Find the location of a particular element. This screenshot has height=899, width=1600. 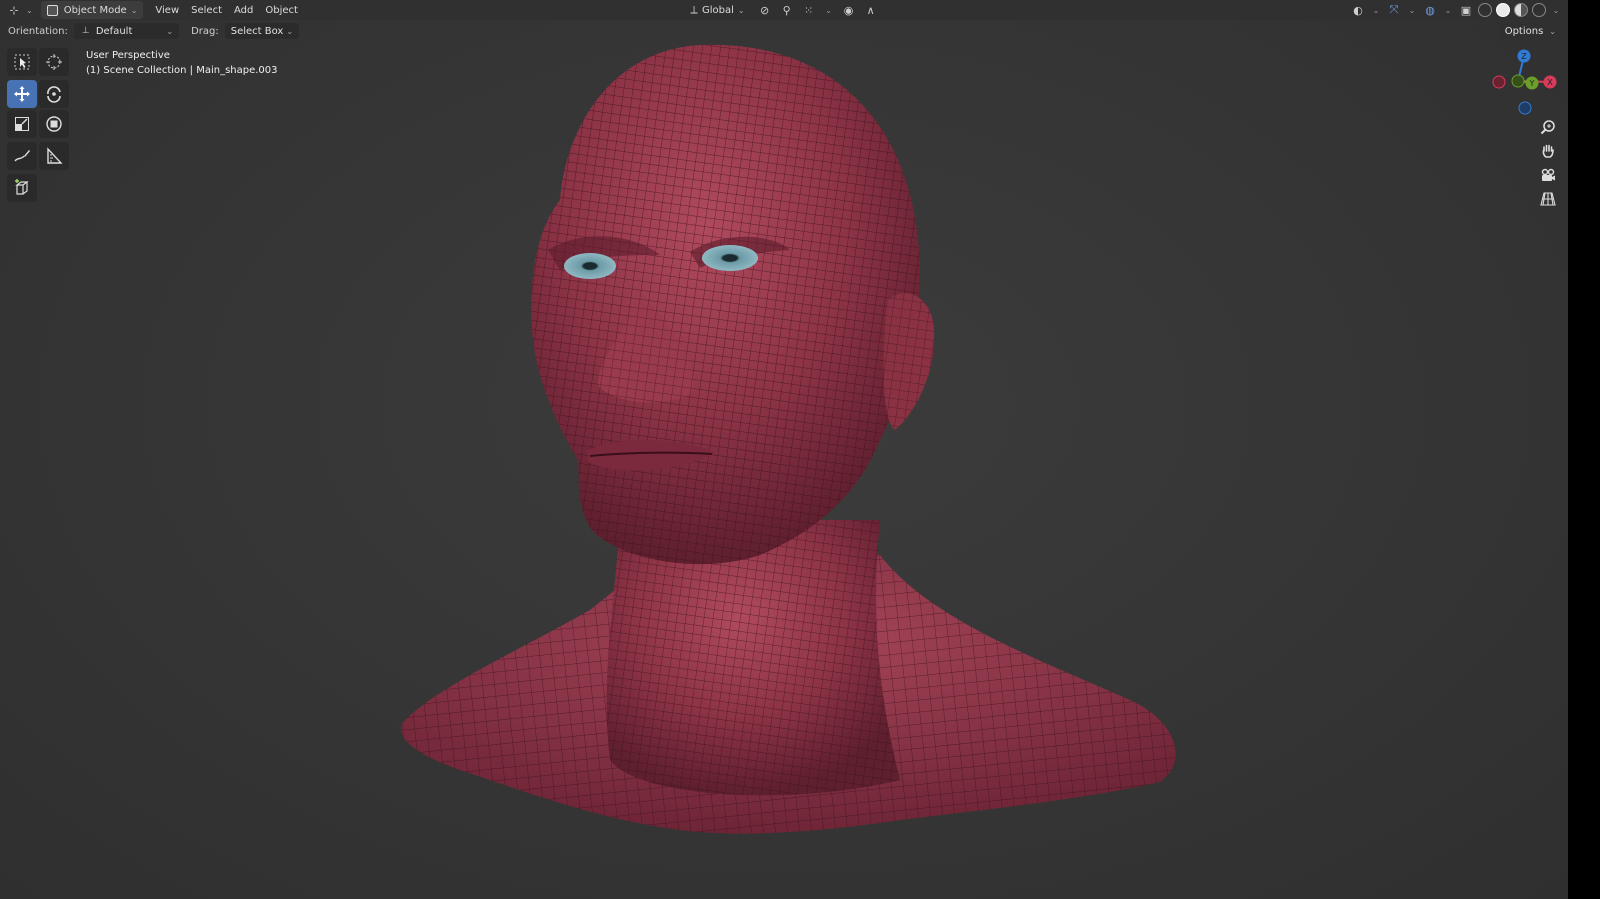

transform-icon is located at coordinates (54, 124).